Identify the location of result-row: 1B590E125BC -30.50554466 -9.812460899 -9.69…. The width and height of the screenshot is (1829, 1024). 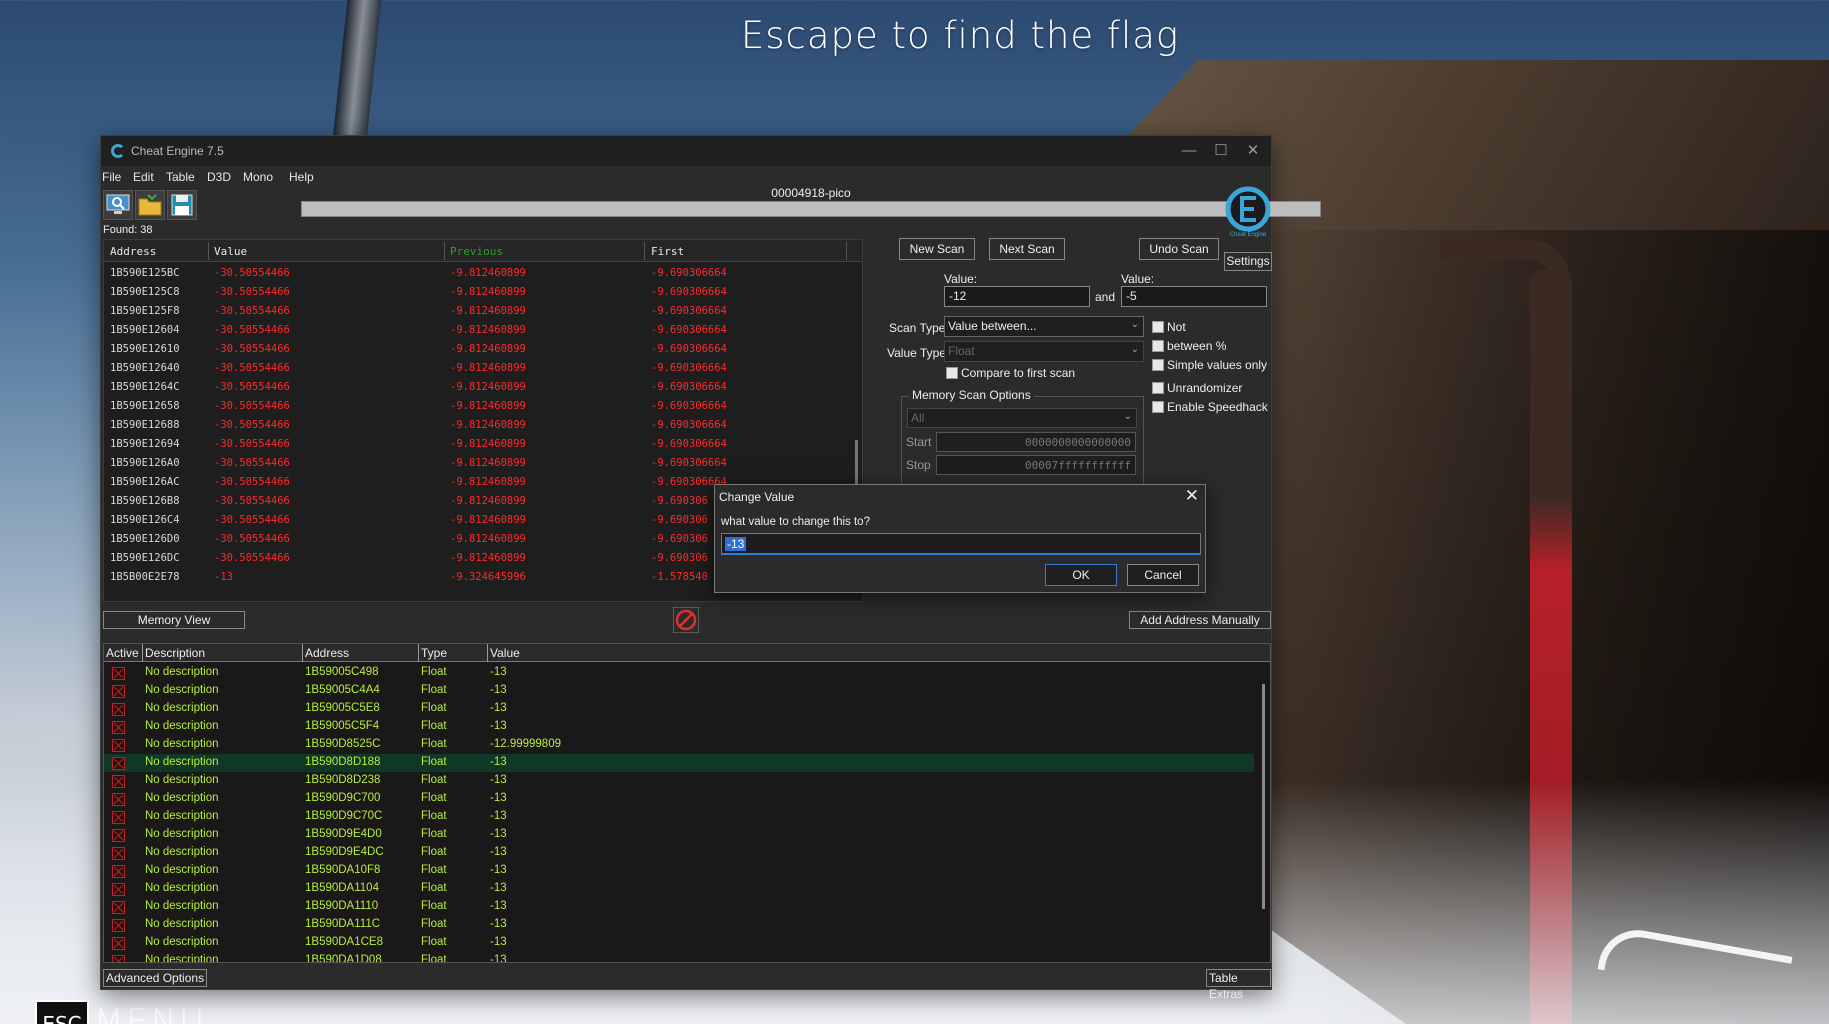
(475, 273).